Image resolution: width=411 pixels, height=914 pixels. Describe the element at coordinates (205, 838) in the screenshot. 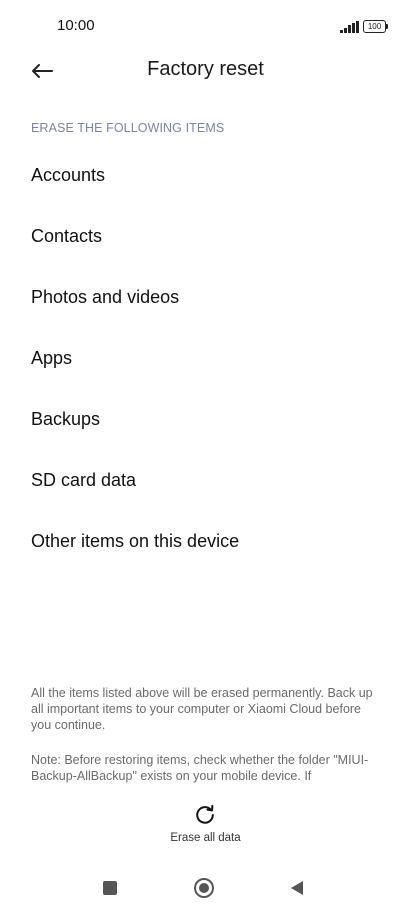

I see `erase-all-data-label: Erase all data` at that location.